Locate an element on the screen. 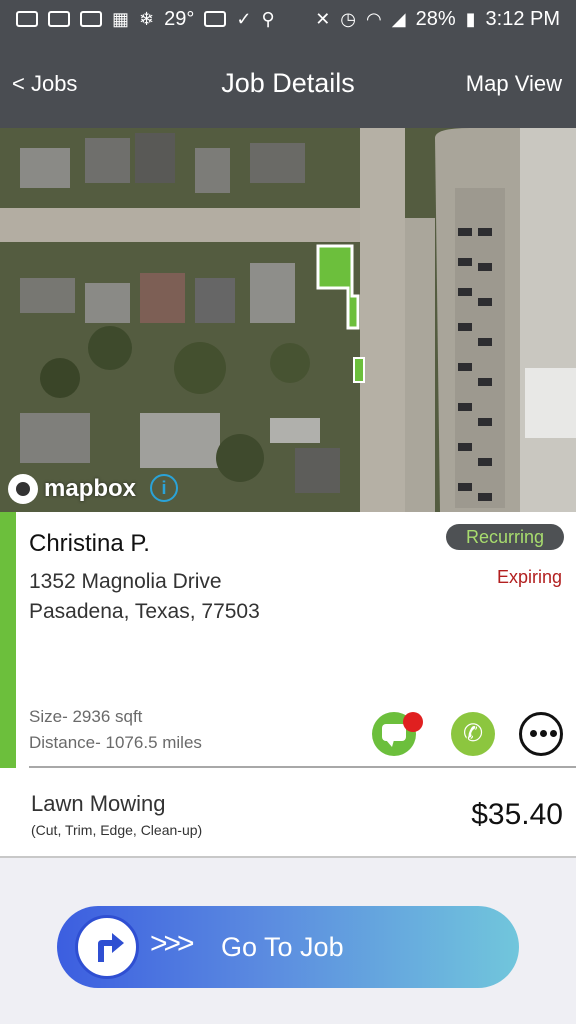 This screenshot has width=576, height=1024. check-icon: ✓ is located at coordinates (244, 19).